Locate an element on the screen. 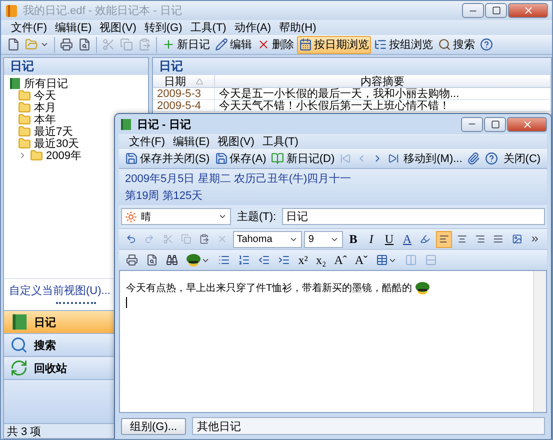  toolbar-button: 新日记 is located at coordinates (186, 45).